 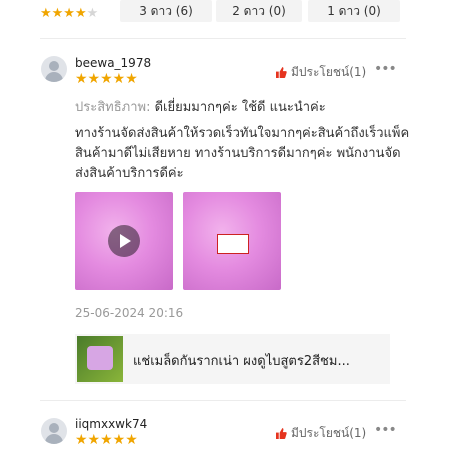 I want to click on product-label-sticker, so click(x=233, y=244).